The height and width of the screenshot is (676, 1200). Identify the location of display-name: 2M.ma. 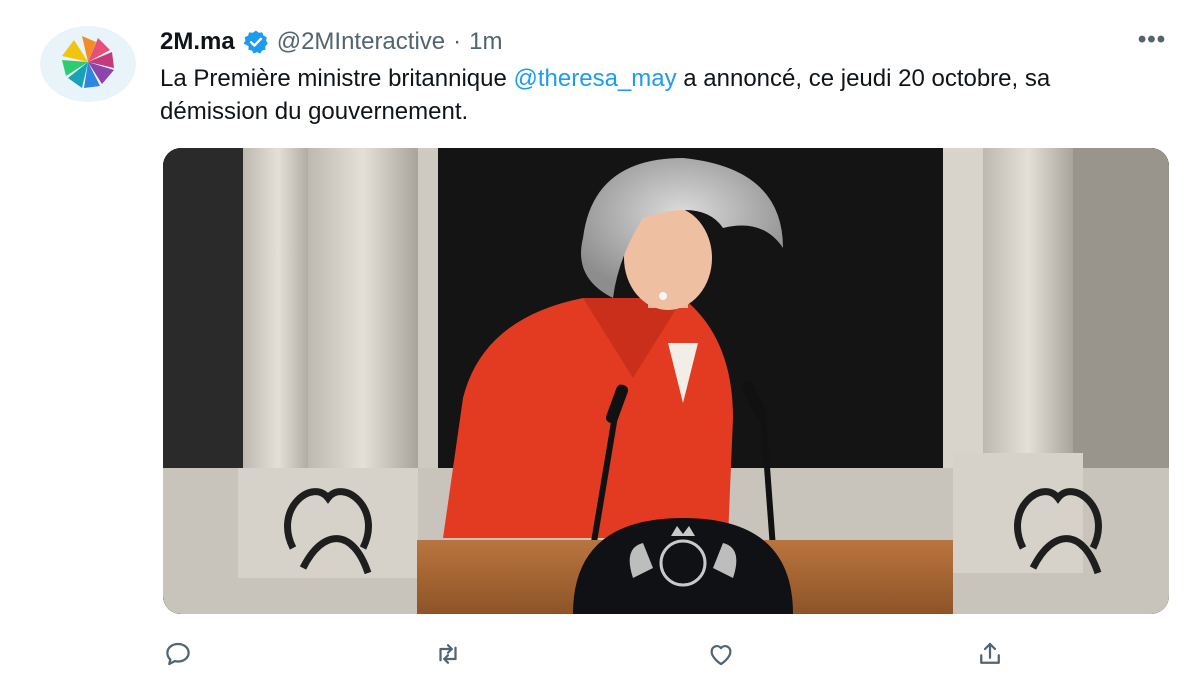
(197, 42).